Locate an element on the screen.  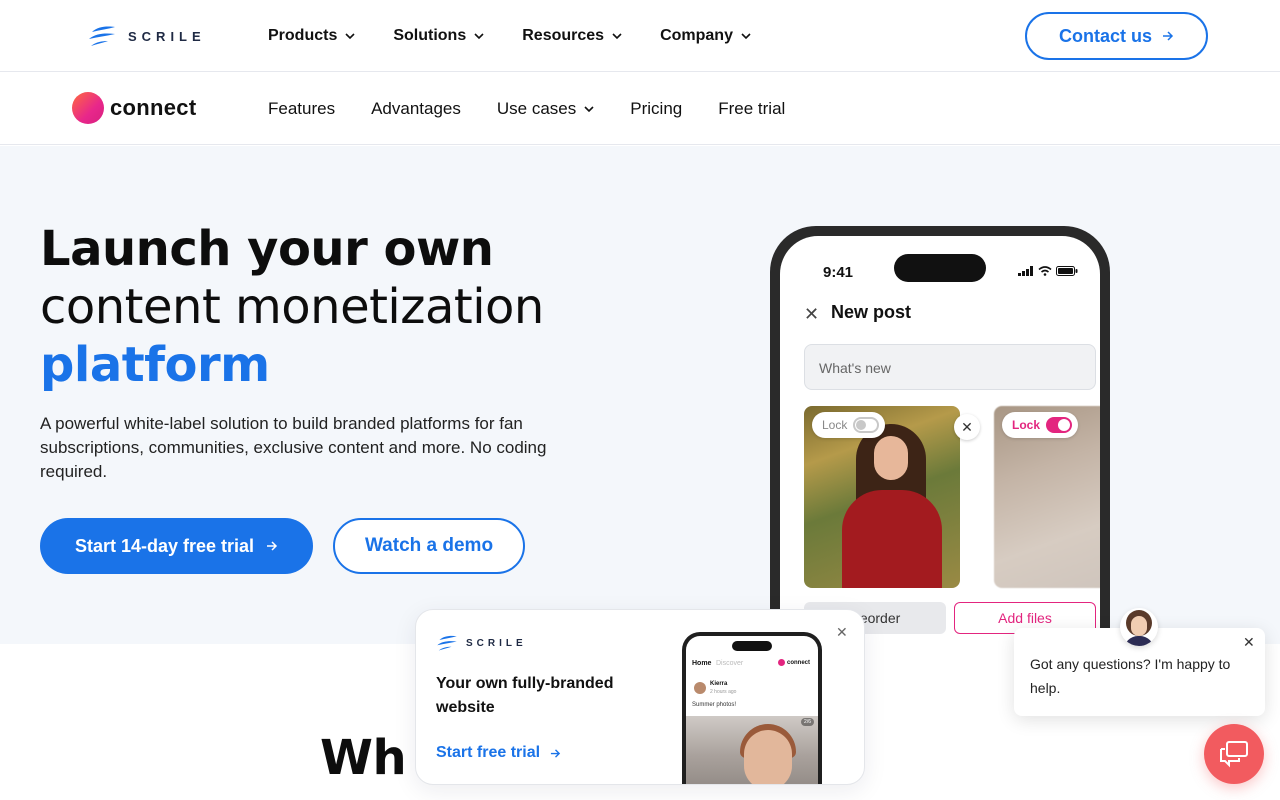
chat-icon is located at coordinates (1234, 754).